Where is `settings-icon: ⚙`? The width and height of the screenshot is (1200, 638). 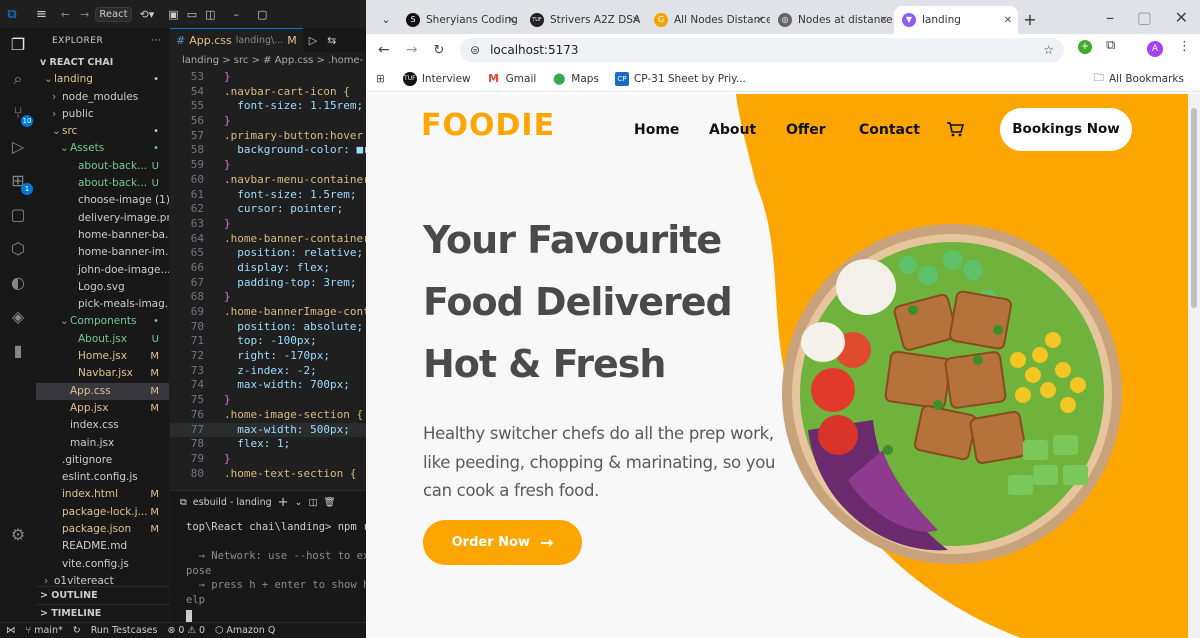 settings-icon: ⚙ is located at coordinates (18, 535).